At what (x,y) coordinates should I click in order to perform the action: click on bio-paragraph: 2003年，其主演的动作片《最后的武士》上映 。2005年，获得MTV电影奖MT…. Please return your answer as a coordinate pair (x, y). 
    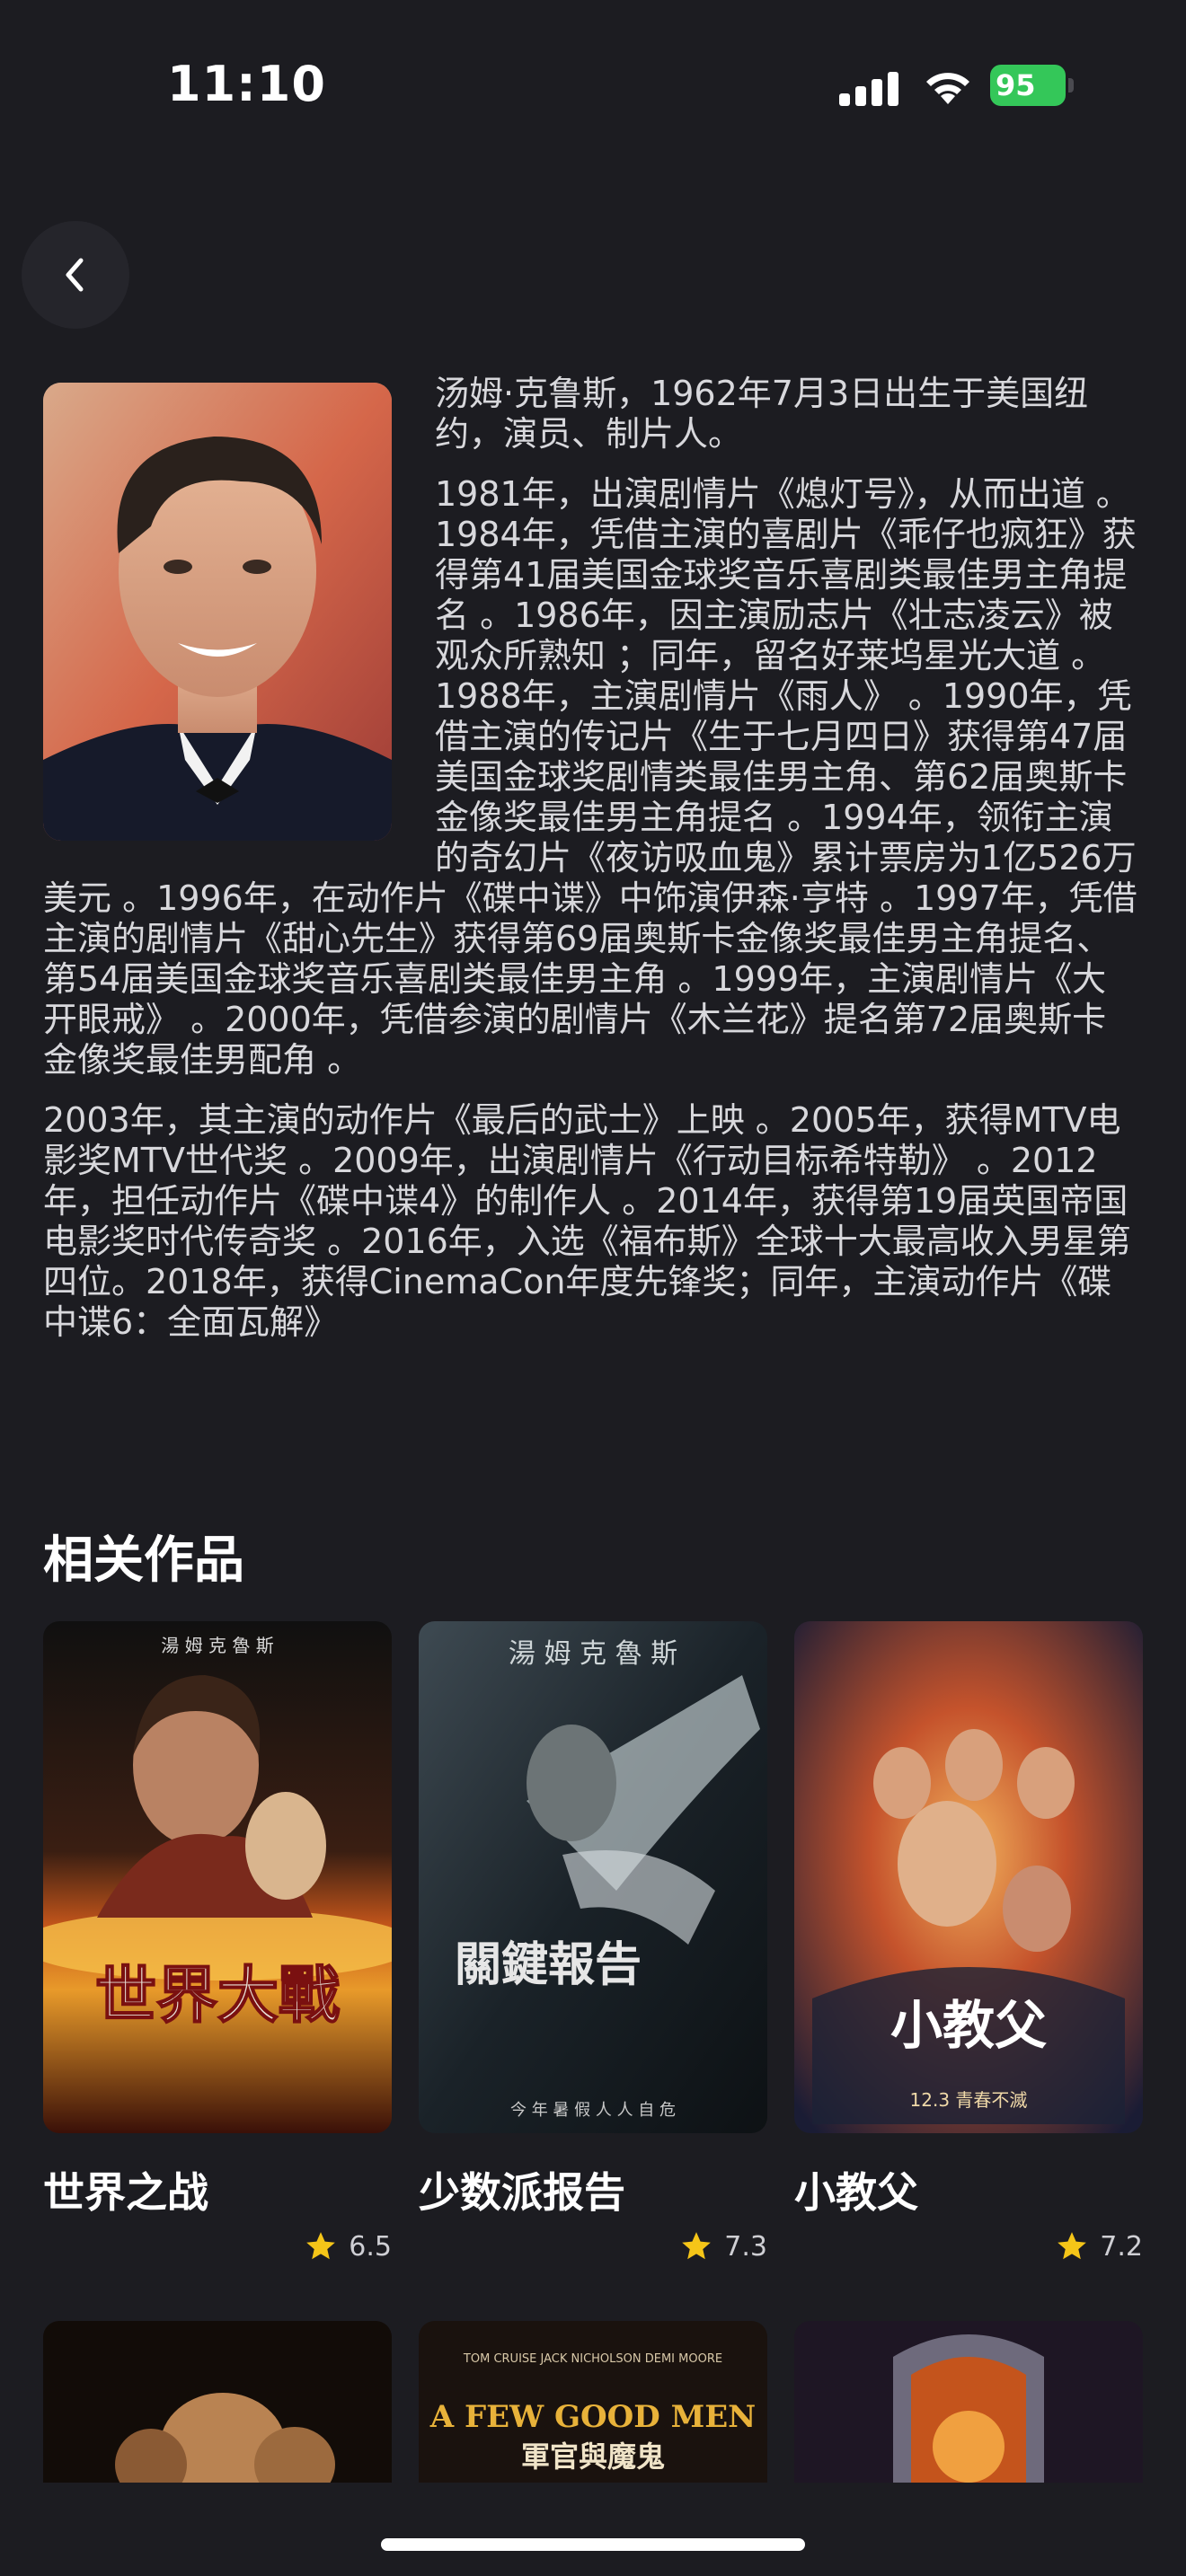
    Looking at the image, I should click on (587, 1221).